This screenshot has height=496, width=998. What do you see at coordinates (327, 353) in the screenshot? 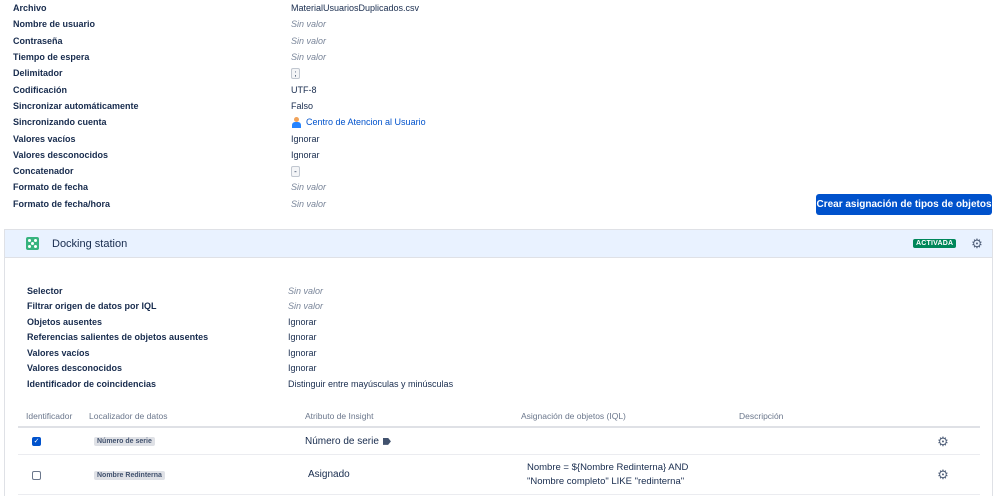
I see `mapping-setting-row: Valores vacíos Ignorar` at bounding box center [327, 353].